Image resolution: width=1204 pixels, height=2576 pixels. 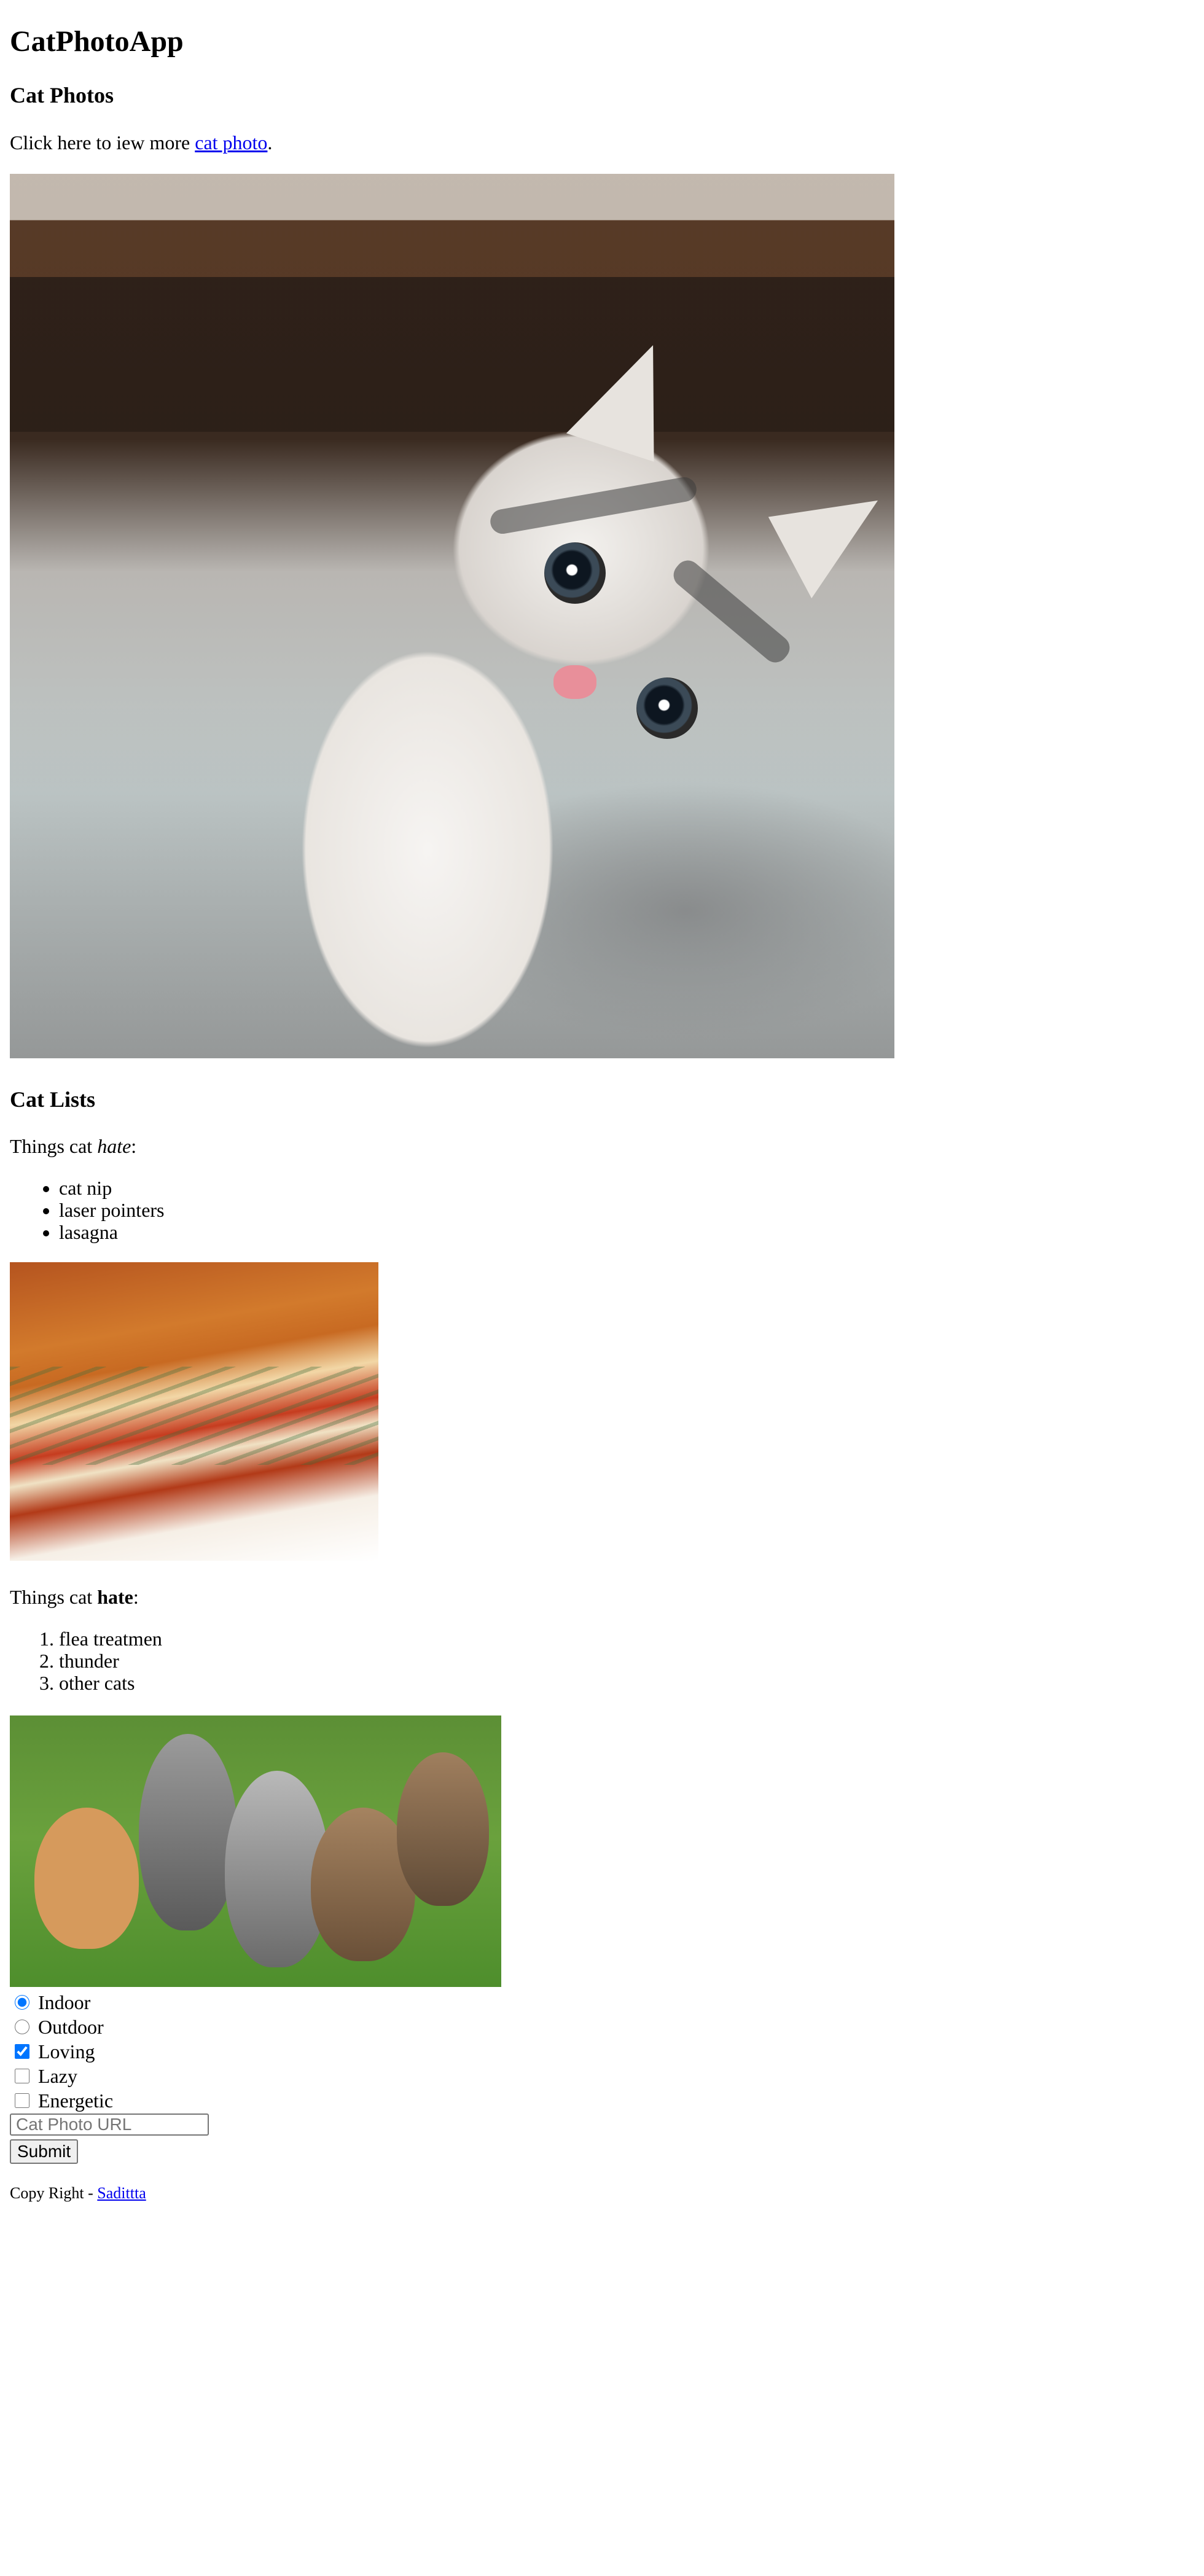 What do you see at coordinates (110, 1639) in the screenshot?
I see `list-item: flea treatmen` at bounding box center [110, 1639].